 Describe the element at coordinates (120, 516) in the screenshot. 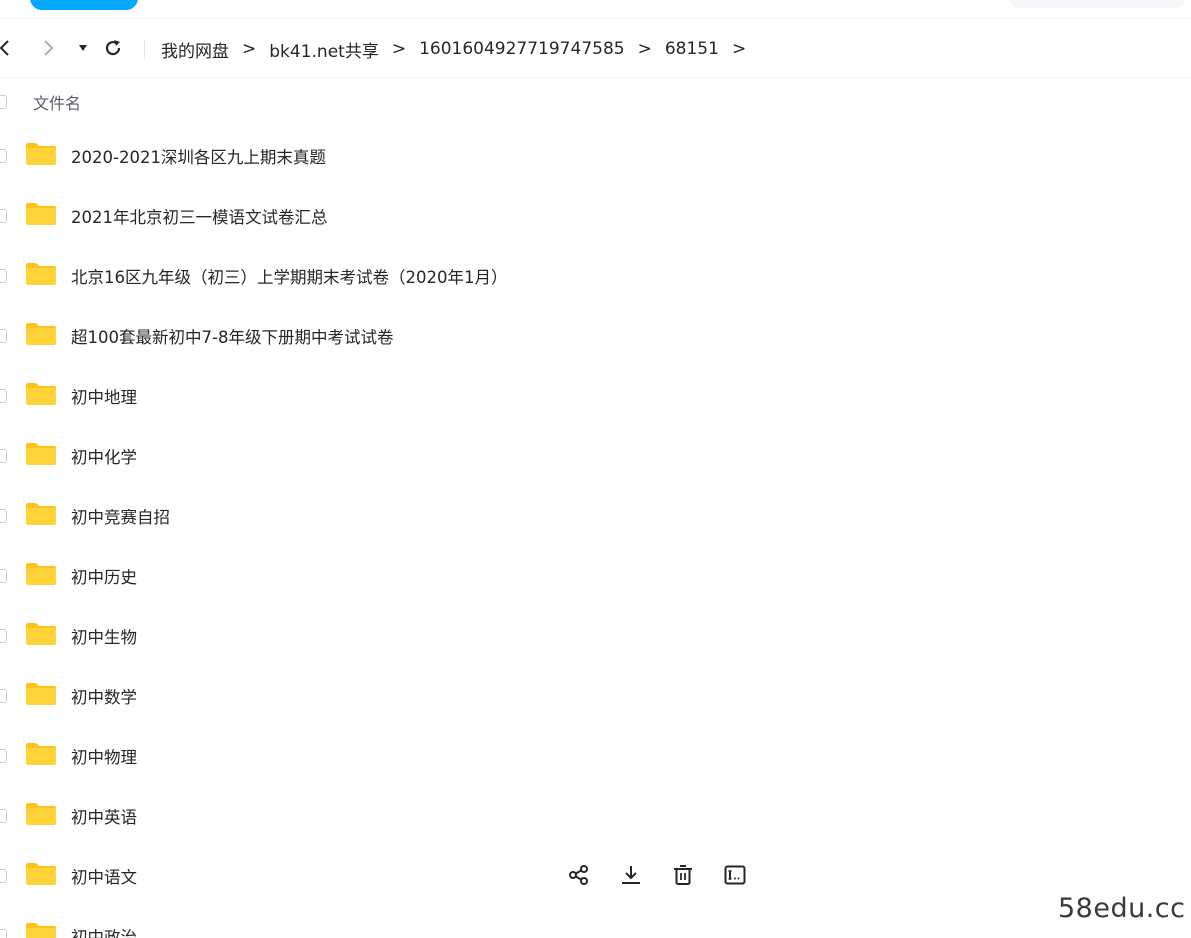

I see `file-name: 初中竞赛自招` at that location.